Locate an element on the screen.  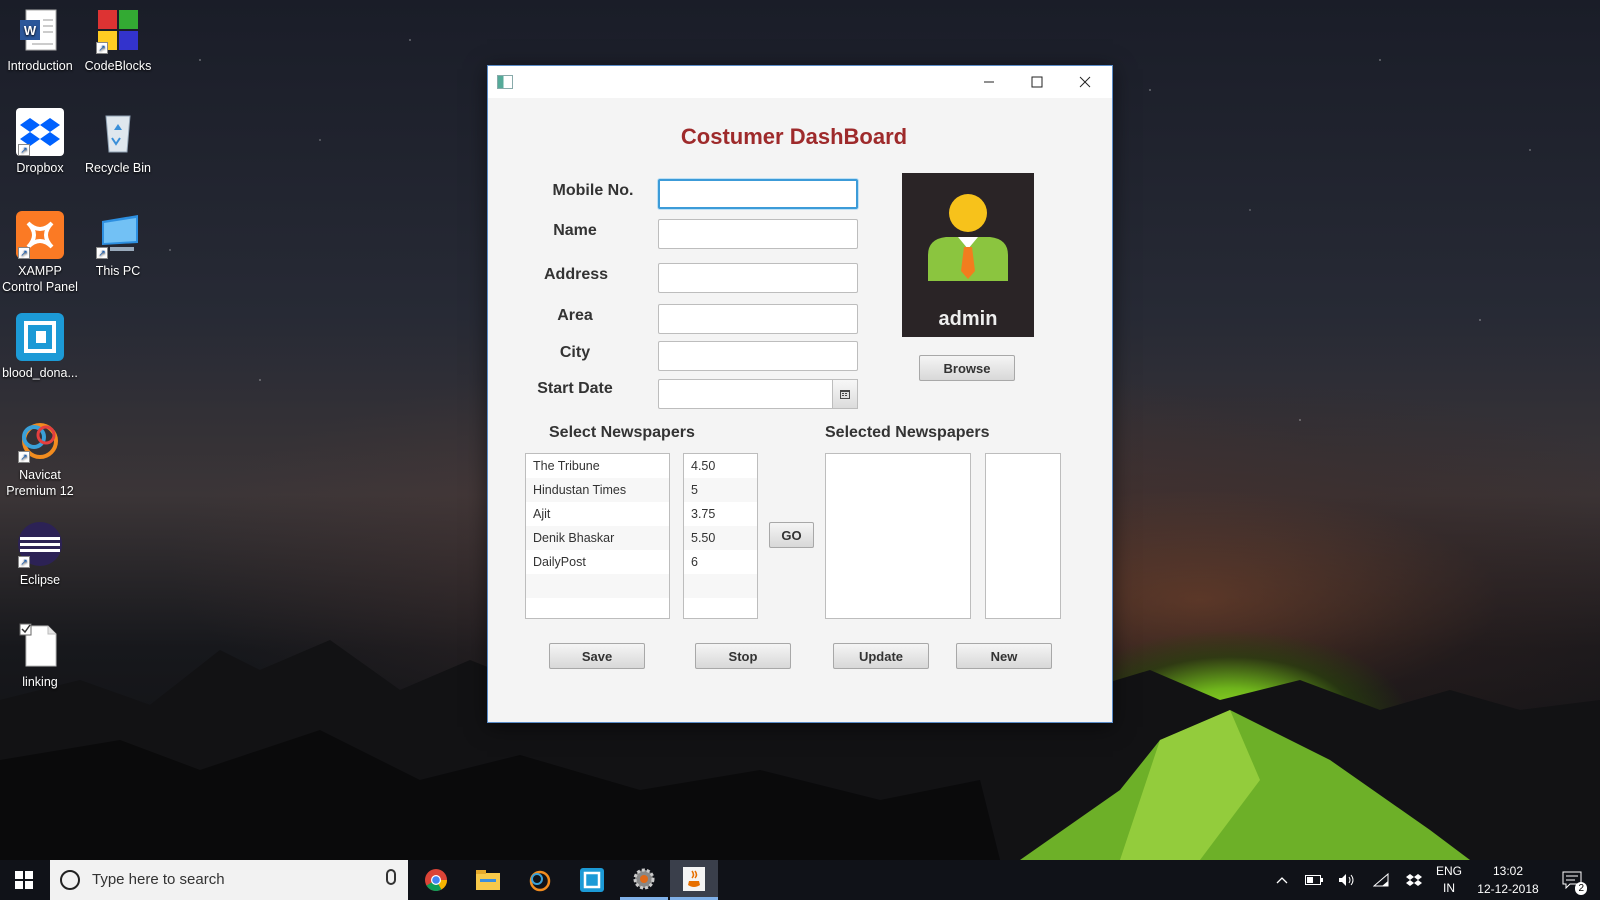
clock-date: 12-12-2018 is located at coordinates (1508, 889).